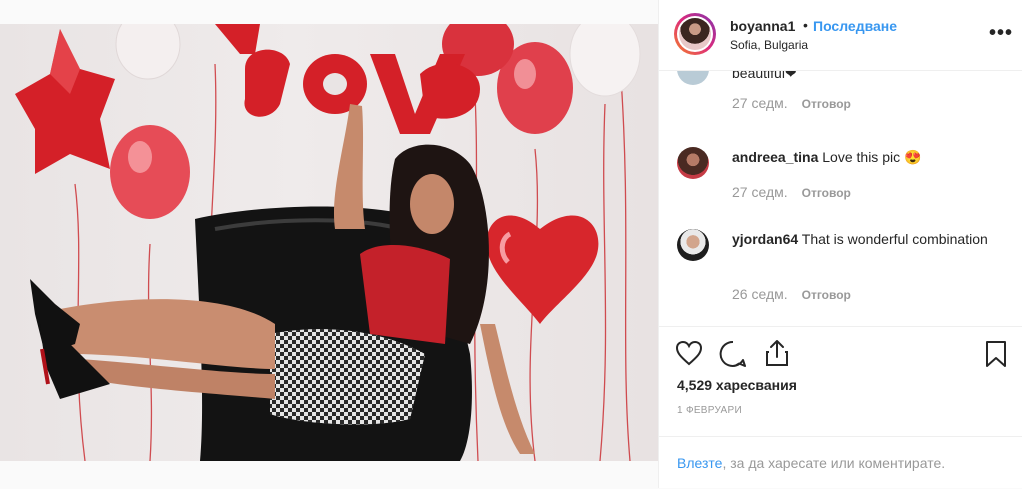 This screenshot has height=489, width=1022. Describe the element at coordinates (855, 26) in the screenshot. I see `follow-button: Последване` at that location.